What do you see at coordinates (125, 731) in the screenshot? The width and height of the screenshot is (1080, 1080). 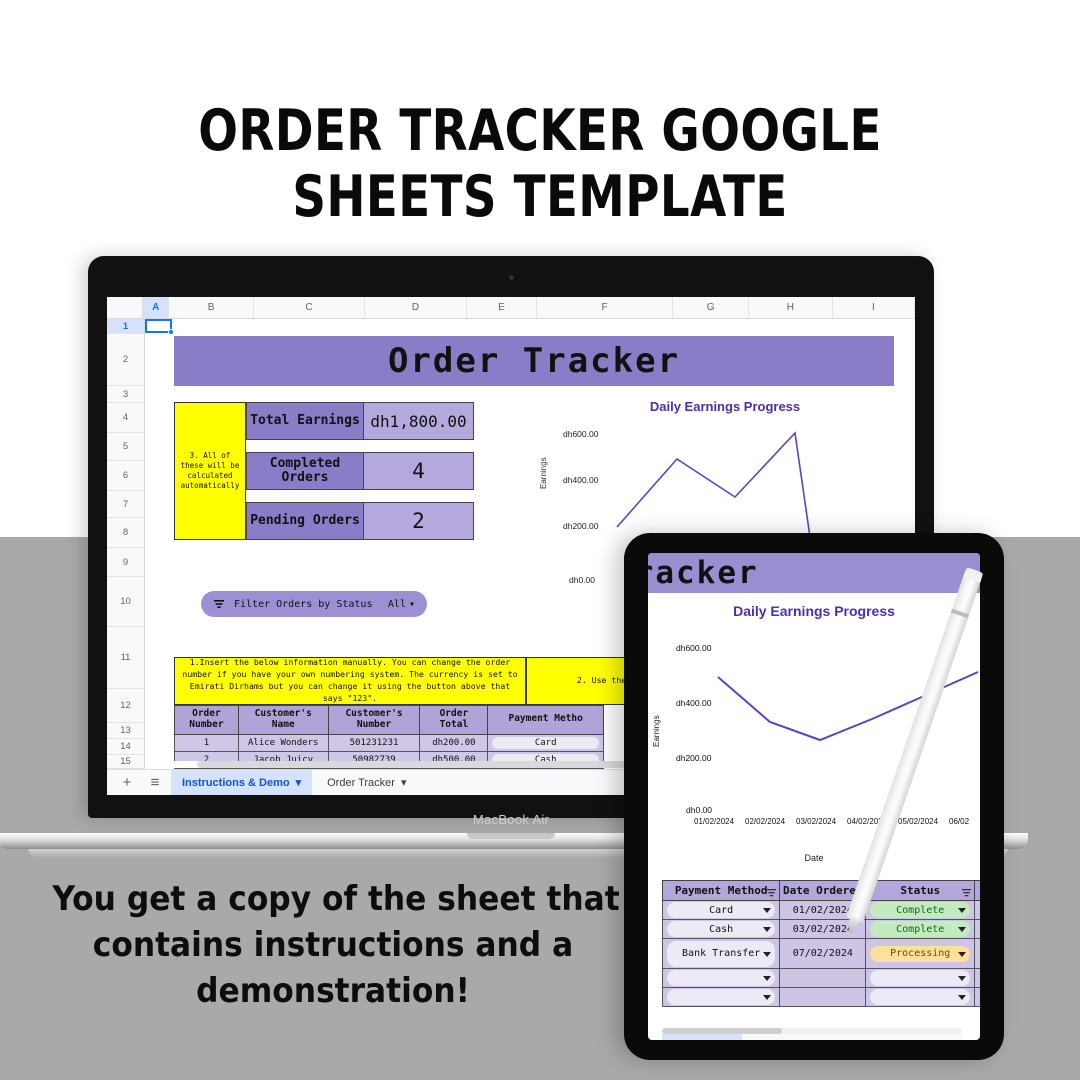 I see `row-header-13: 13` at bounding box center [125, 731].